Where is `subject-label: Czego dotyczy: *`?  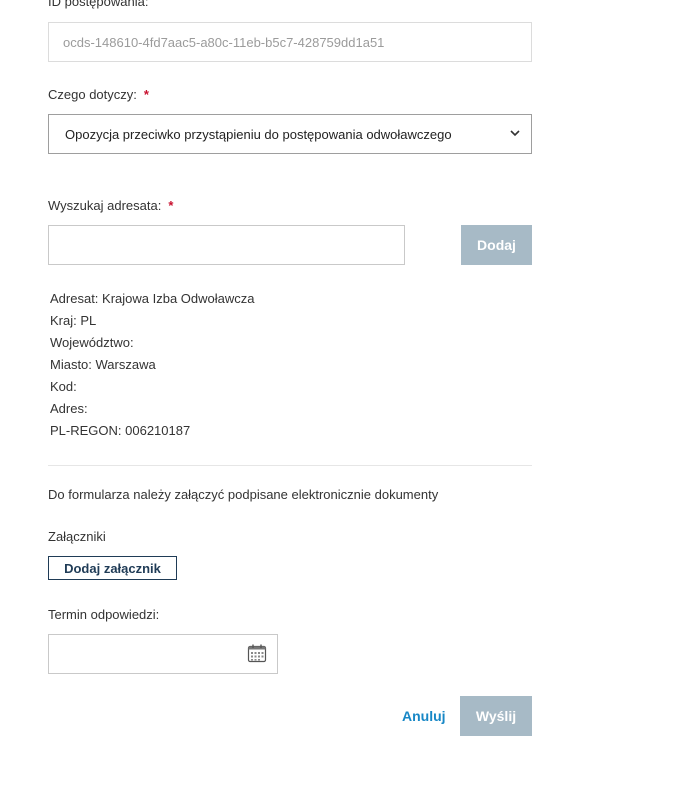 subject-label: Czego dotyczy: * is located at coordinates (98, 94).